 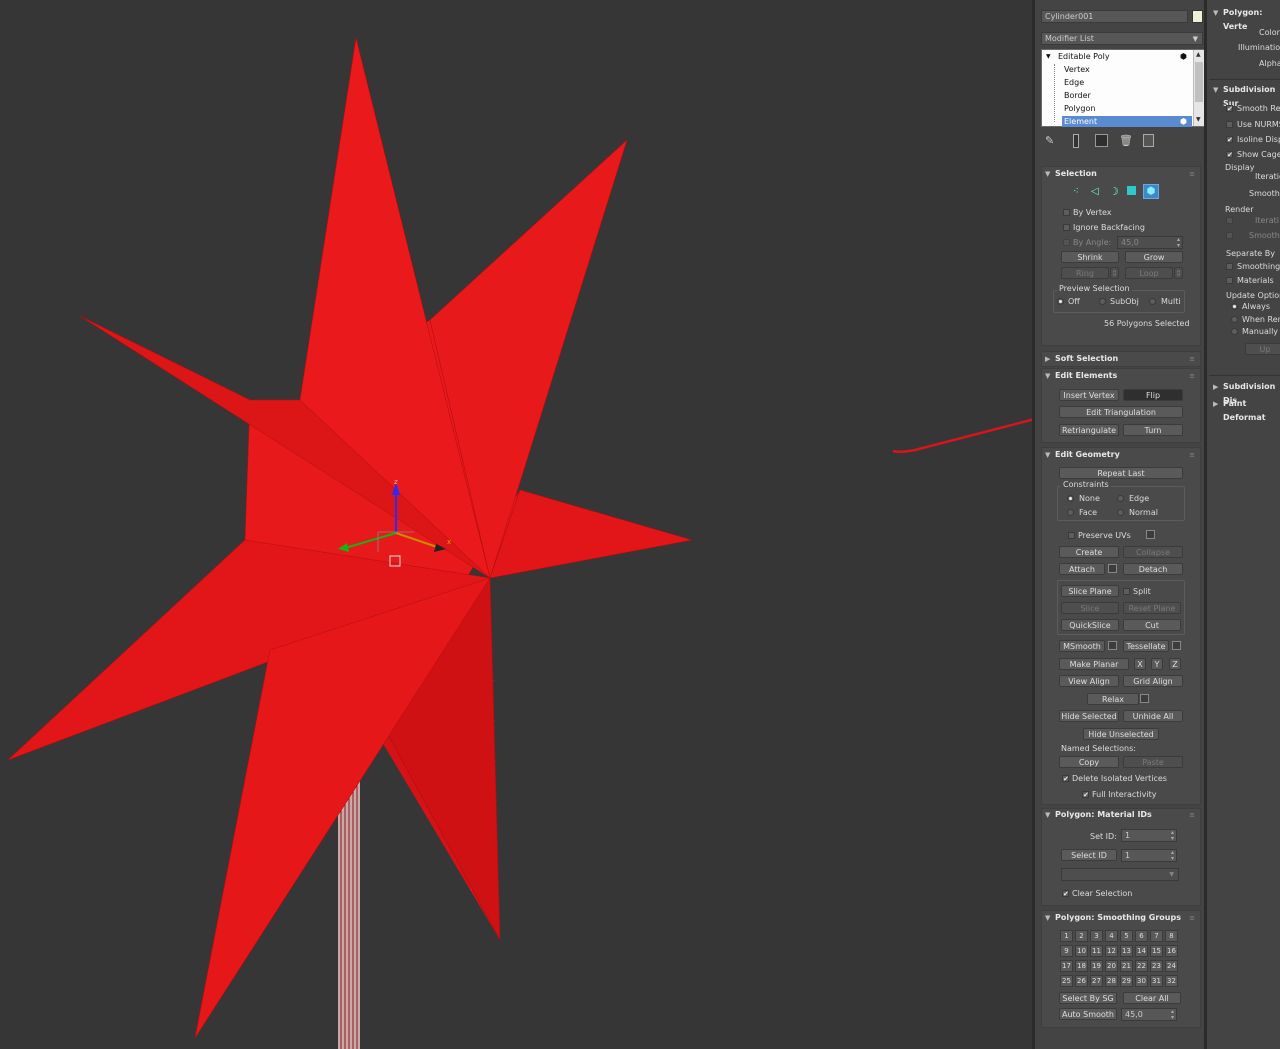 I want to click on subdivision-displacement-rollout-header: ▶ Subdivision Dis, so click(x=1244, y=392).